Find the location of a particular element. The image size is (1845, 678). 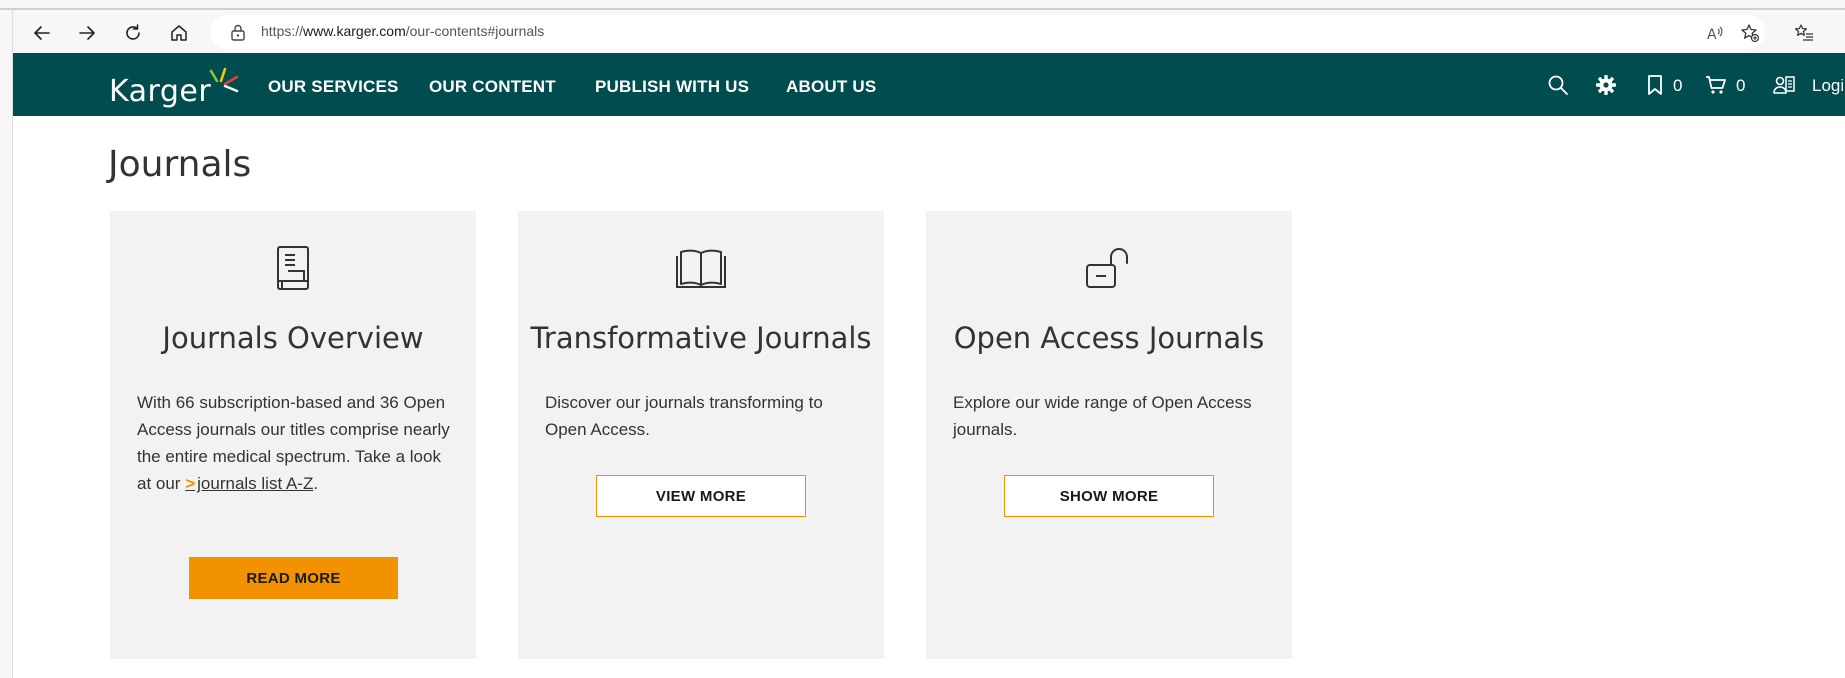

book-icon is located at coordinates (293, 268).